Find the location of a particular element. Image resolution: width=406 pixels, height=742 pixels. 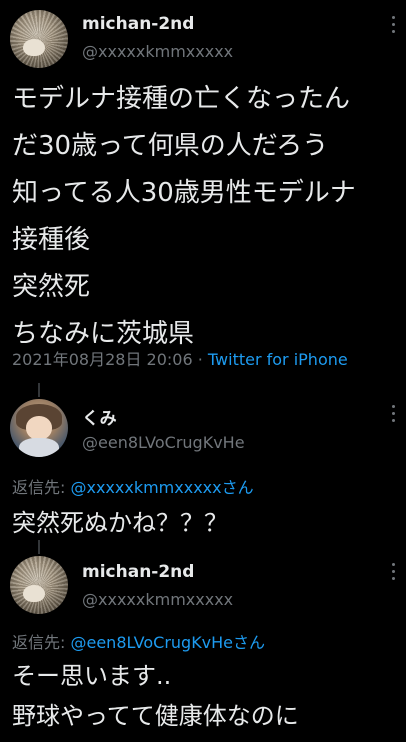

reply-text-line: 突然死ぬかね？？？ is located at coordinates (120, 523).